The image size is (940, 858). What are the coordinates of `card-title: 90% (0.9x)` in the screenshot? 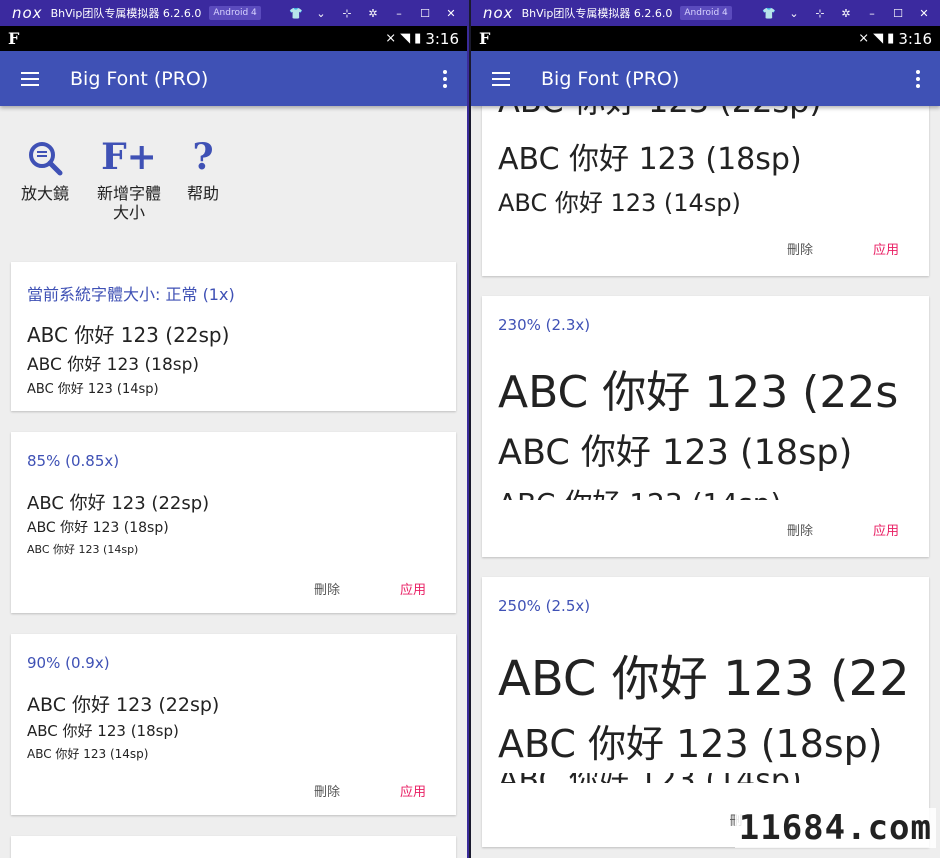 It's located at (68, 663).